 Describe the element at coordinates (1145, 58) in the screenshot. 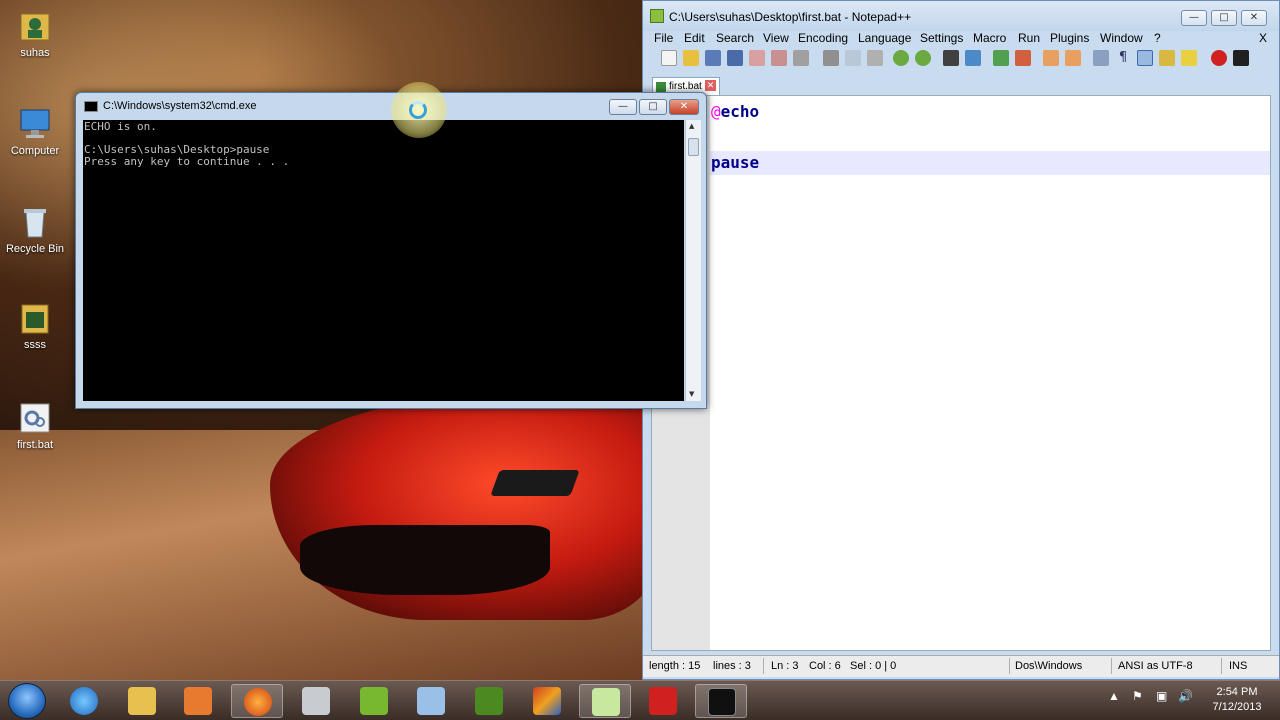

I see `indent-guide-icon` at that location.